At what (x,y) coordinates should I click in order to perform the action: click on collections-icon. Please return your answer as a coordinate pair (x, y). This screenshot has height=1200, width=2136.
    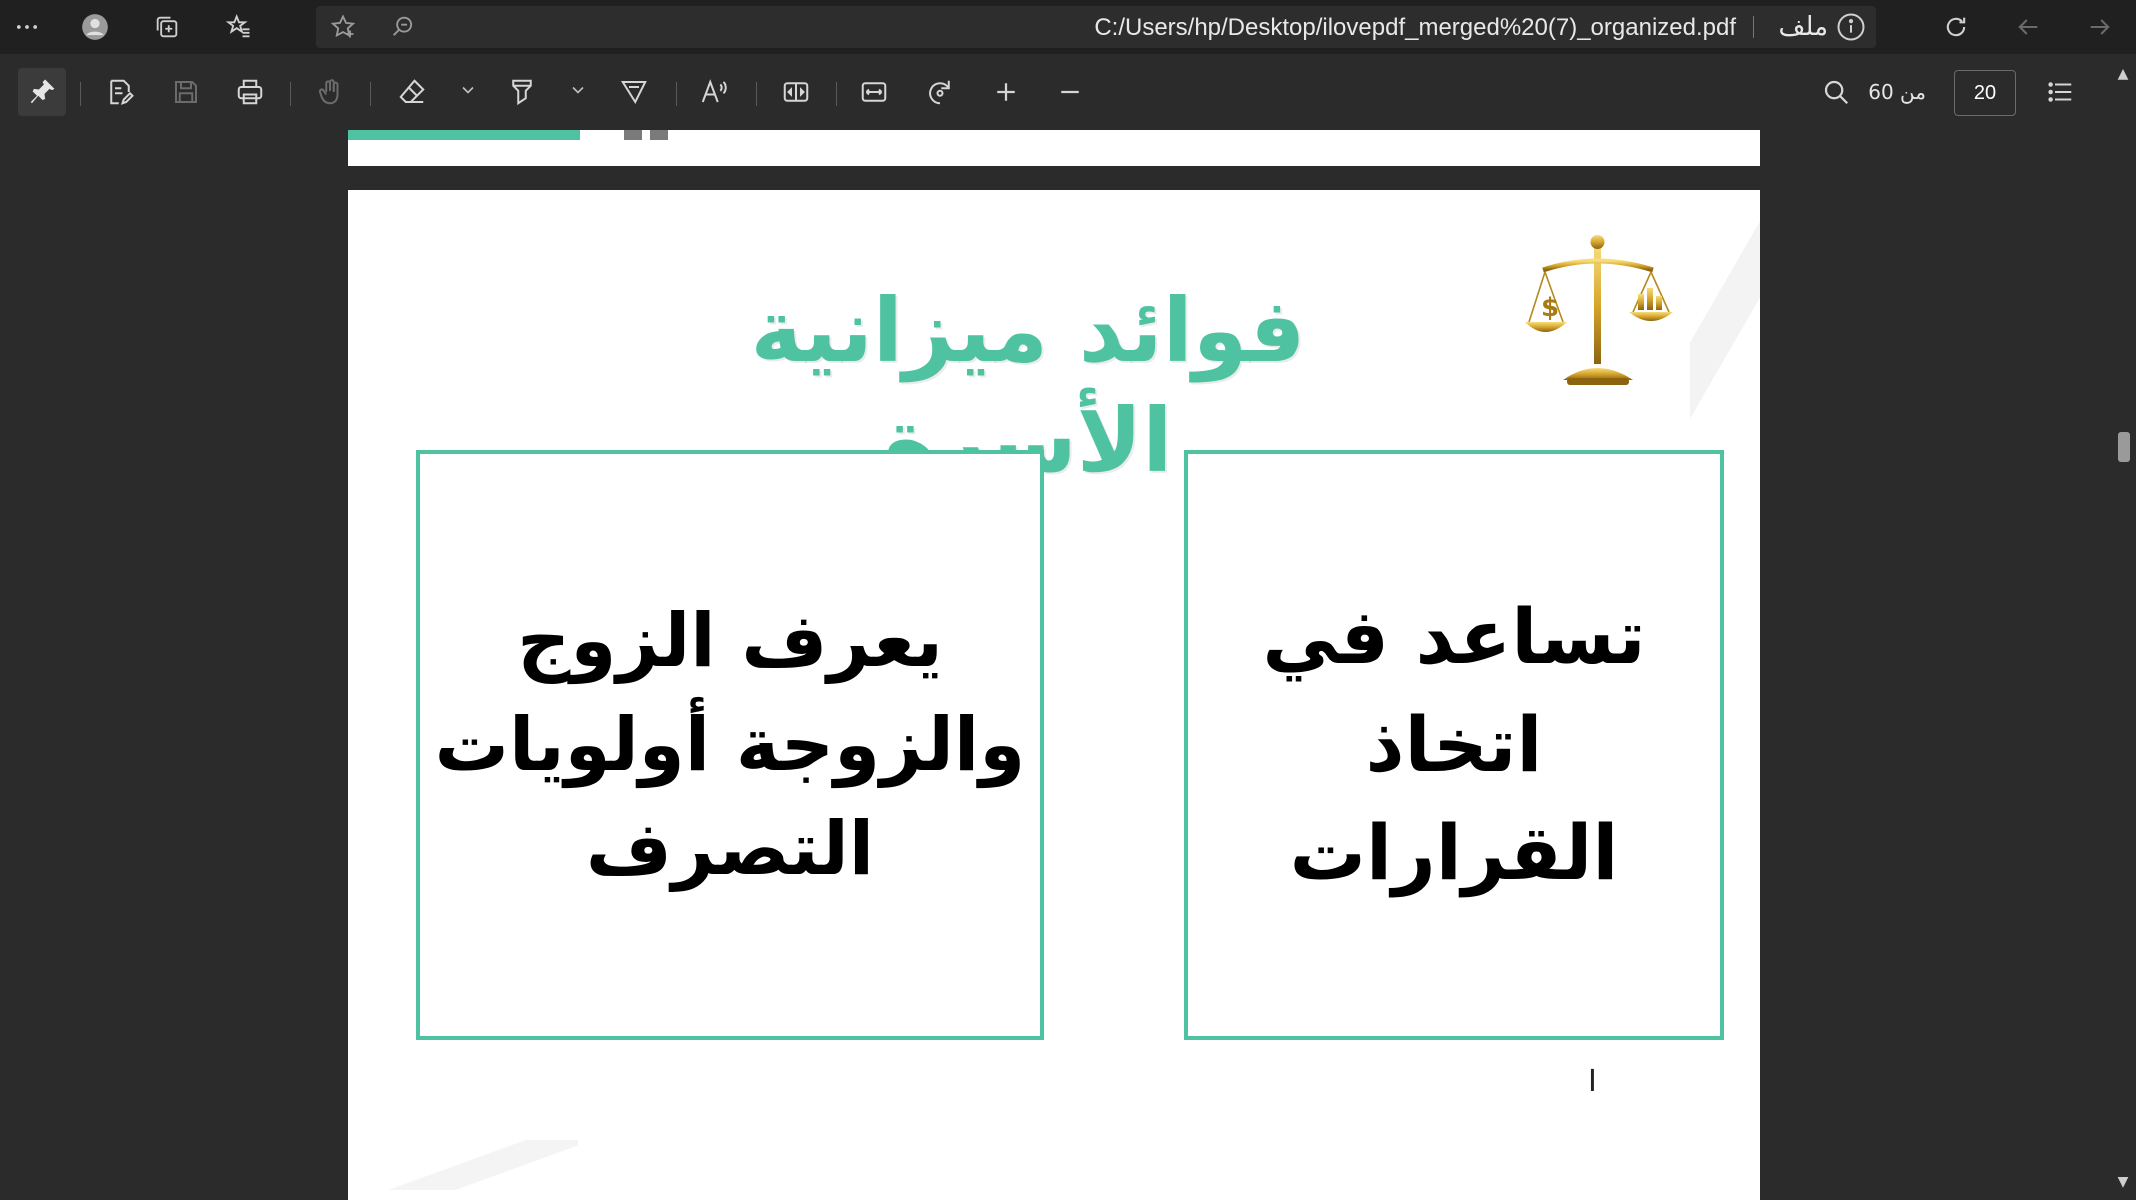
    Looking at the image, I should click on (167, 27).